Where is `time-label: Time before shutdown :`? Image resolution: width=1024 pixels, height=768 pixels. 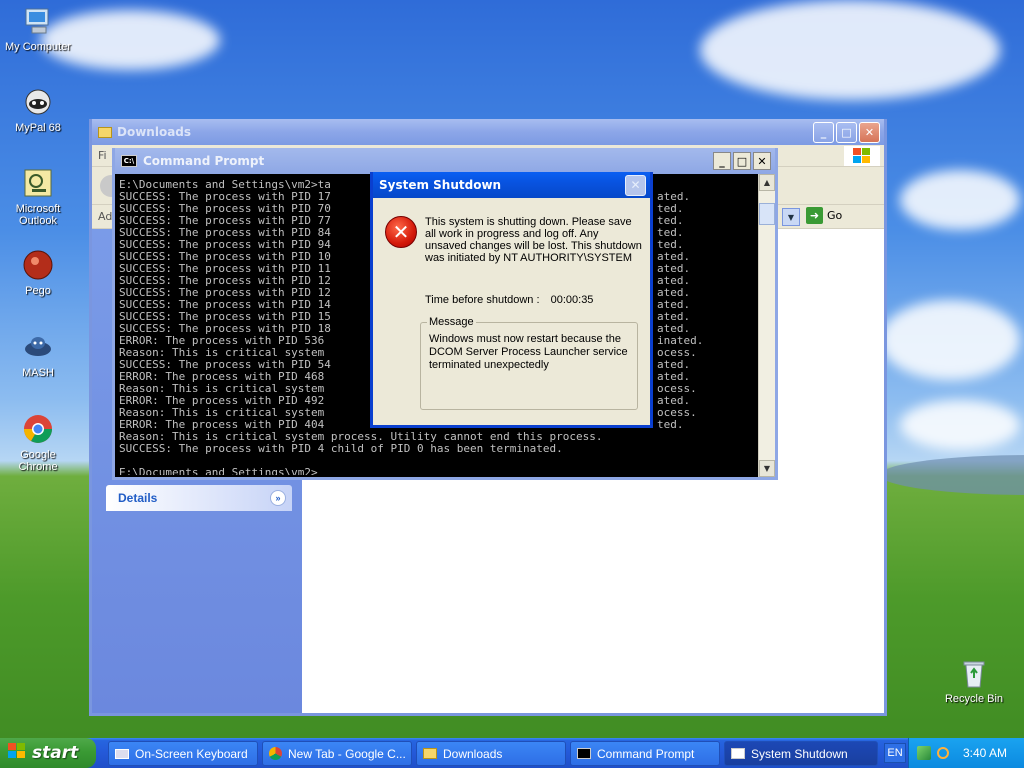
time-label: Time before shutdown : is located at coordinates (482, 300).